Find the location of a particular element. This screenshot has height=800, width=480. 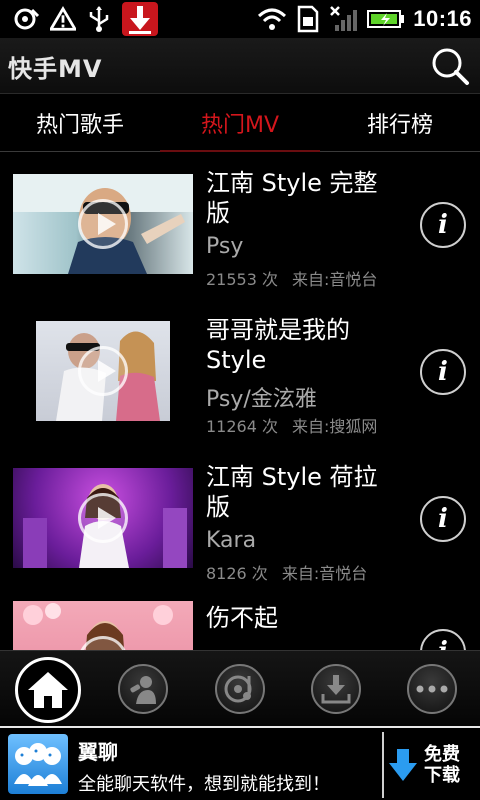

list-item: 伤不起 i is located at coordinates (240, 621).